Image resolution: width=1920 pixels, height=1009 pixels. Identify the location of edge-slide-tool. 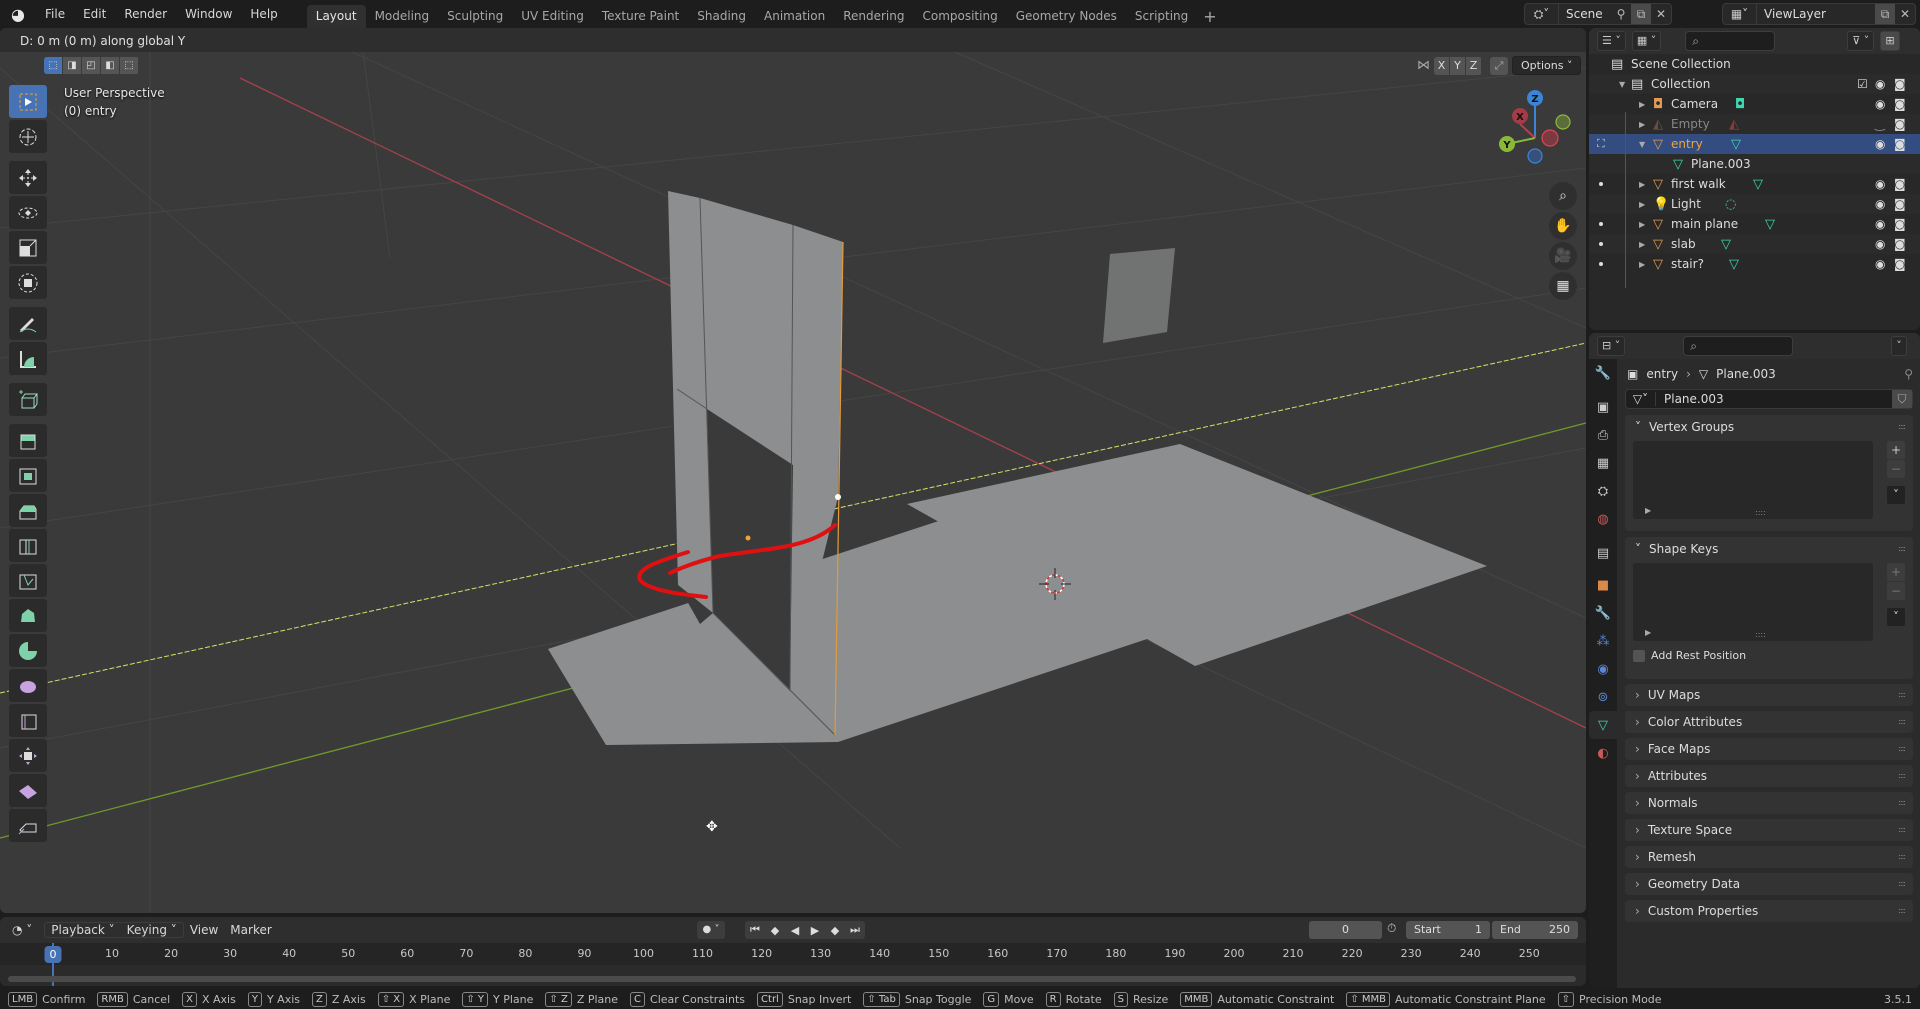
(28, 720).